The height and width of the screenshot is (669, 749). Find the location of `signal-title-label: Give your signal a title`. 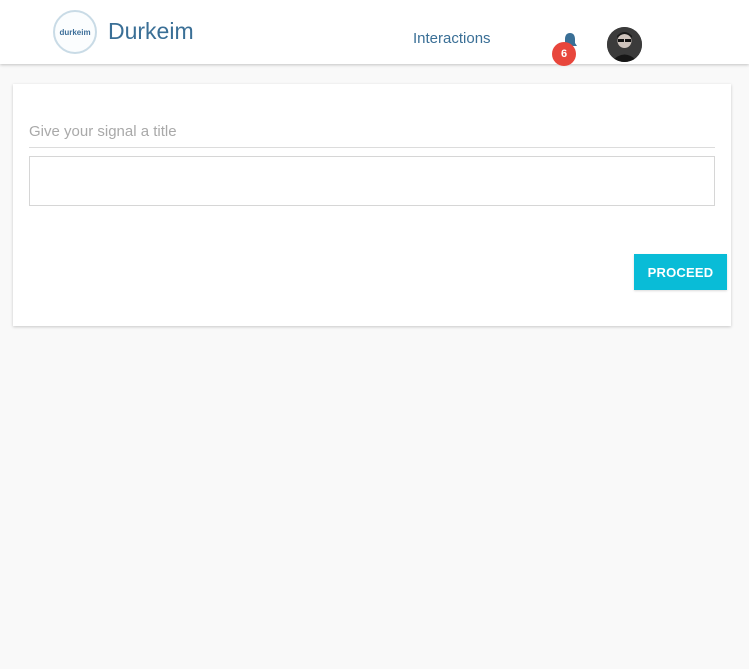

signal-title-label: Give your signal a title is located at coordinates (372, 135).